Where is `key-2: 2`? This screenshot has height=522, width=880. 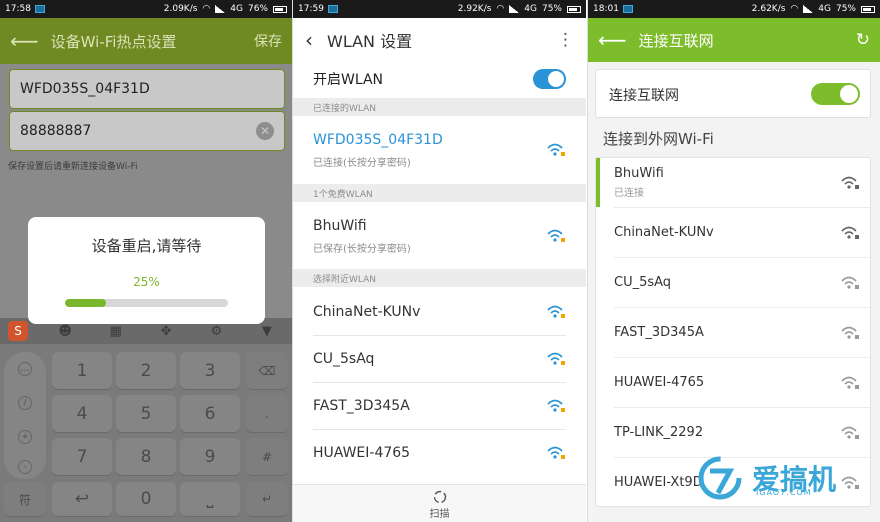 key-2: 2 is located at coordinates (146, 370).